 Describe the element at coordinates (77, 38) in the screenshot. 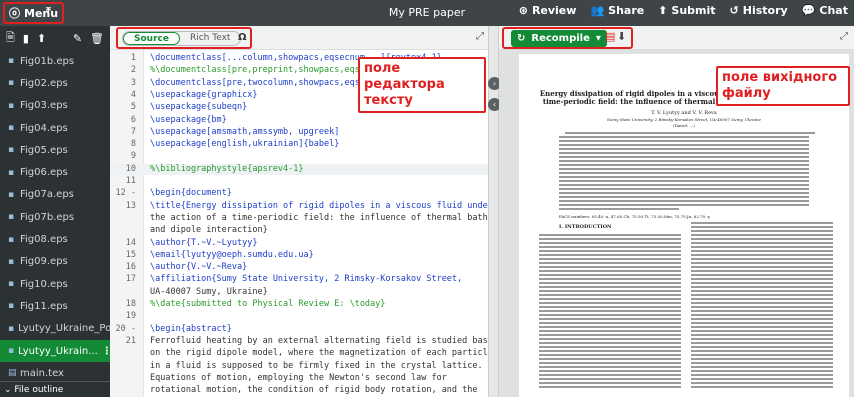

I see `rename-icon: ✎` at that location.